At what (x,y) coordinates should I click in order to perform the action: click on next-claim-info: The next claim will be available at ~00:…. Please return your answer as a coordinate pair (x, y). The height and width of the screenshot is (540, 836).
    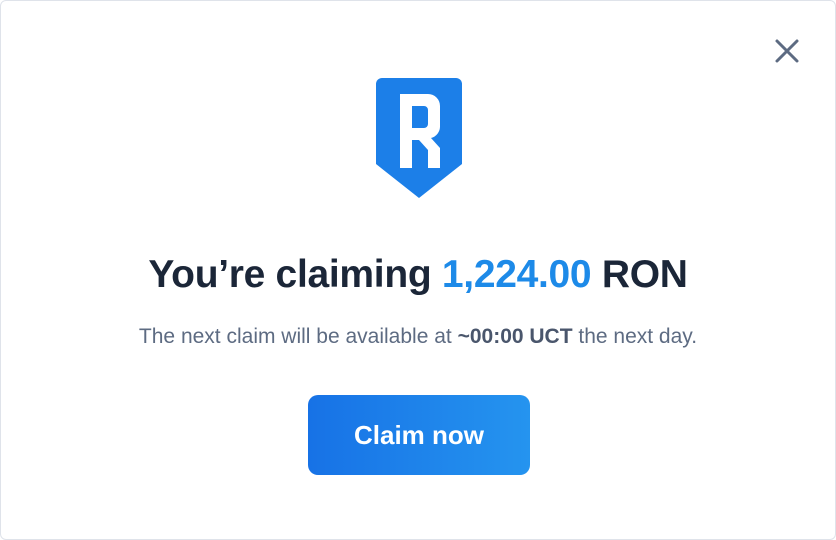
    Looking at the image, I should click on (418, 337).